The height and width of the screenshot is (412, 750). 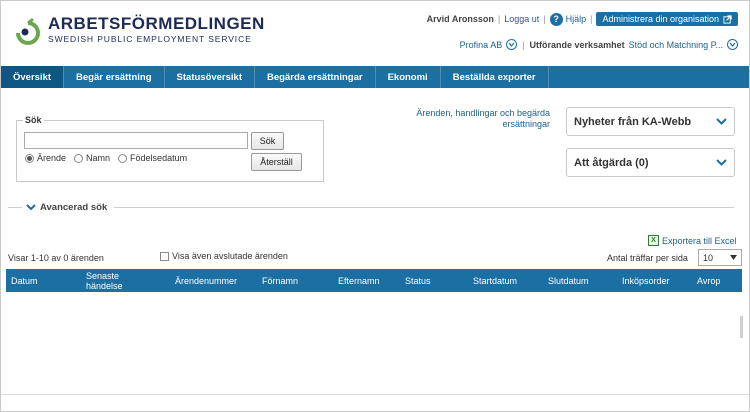 What do you see at coordinates (164, 256) in the screenshot?
I see `checkbox` at bounding box center [164, 256].